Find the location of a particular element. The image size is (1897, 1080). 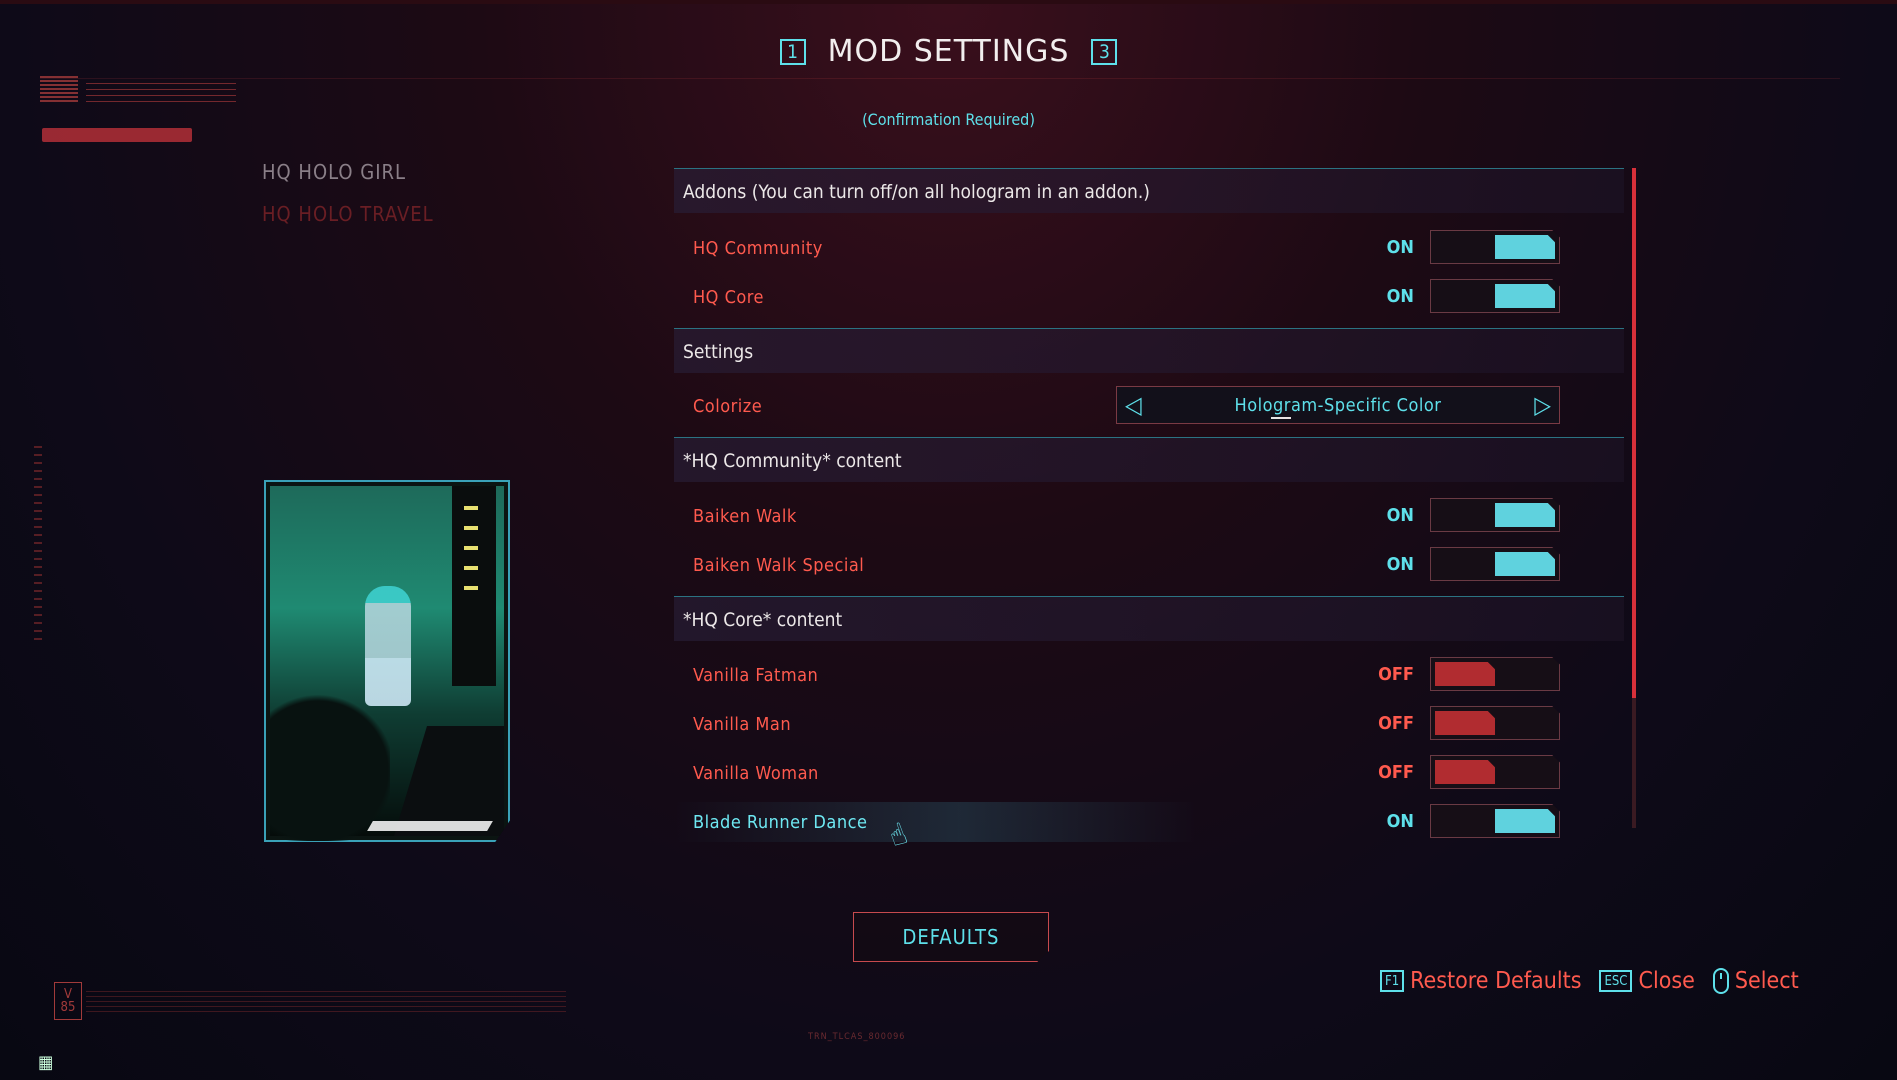

page-title: MOD SETTINGS is located at coordinates (948, 51).